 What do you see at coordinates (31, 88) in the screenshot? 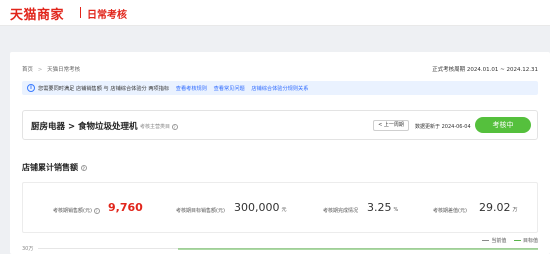
I see `info-icon: i` at bounding box center [31, 88].